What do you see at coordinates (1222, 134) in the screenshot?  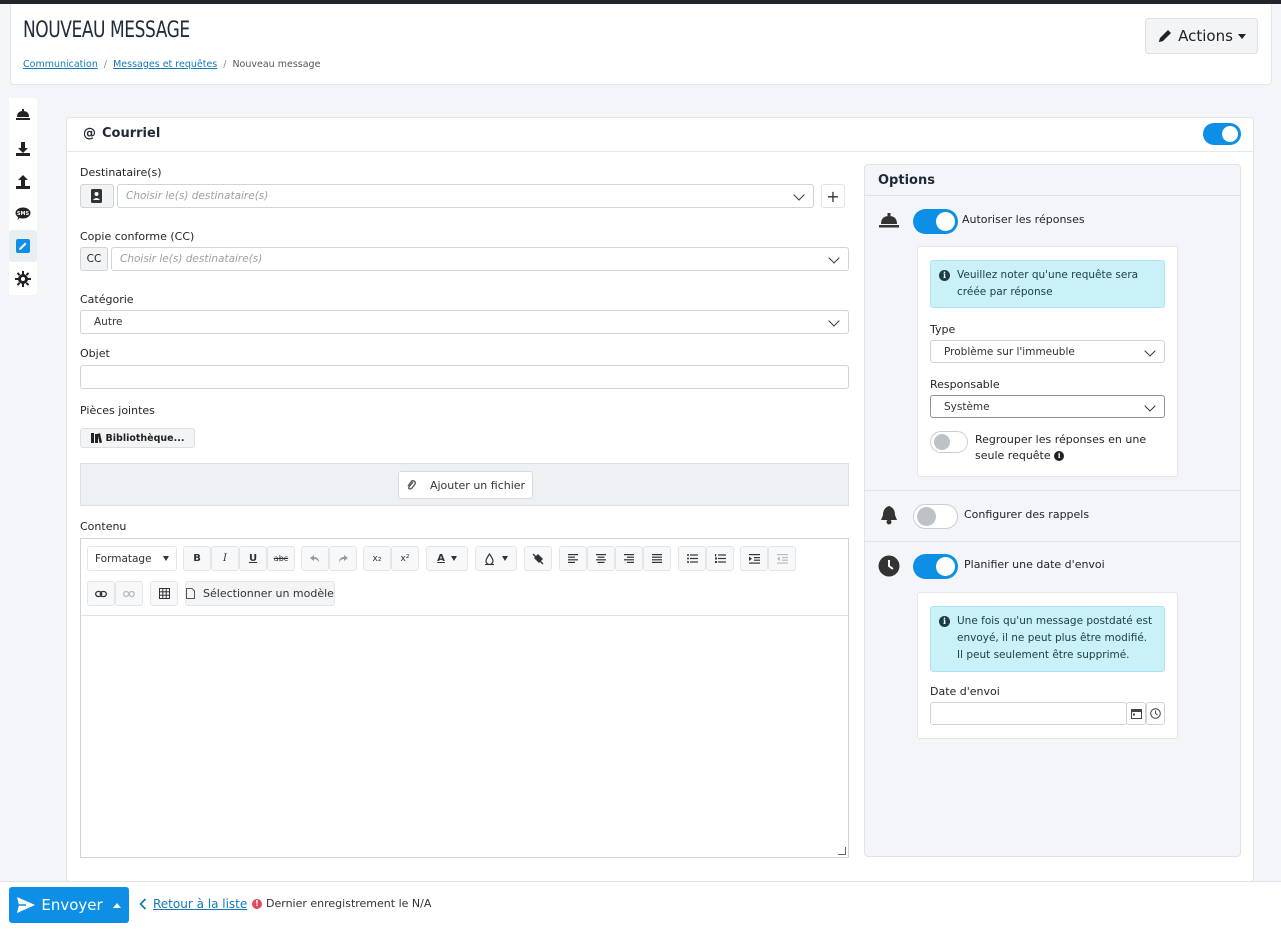 I see `email-toggle` at bounding box center [1222, 134].